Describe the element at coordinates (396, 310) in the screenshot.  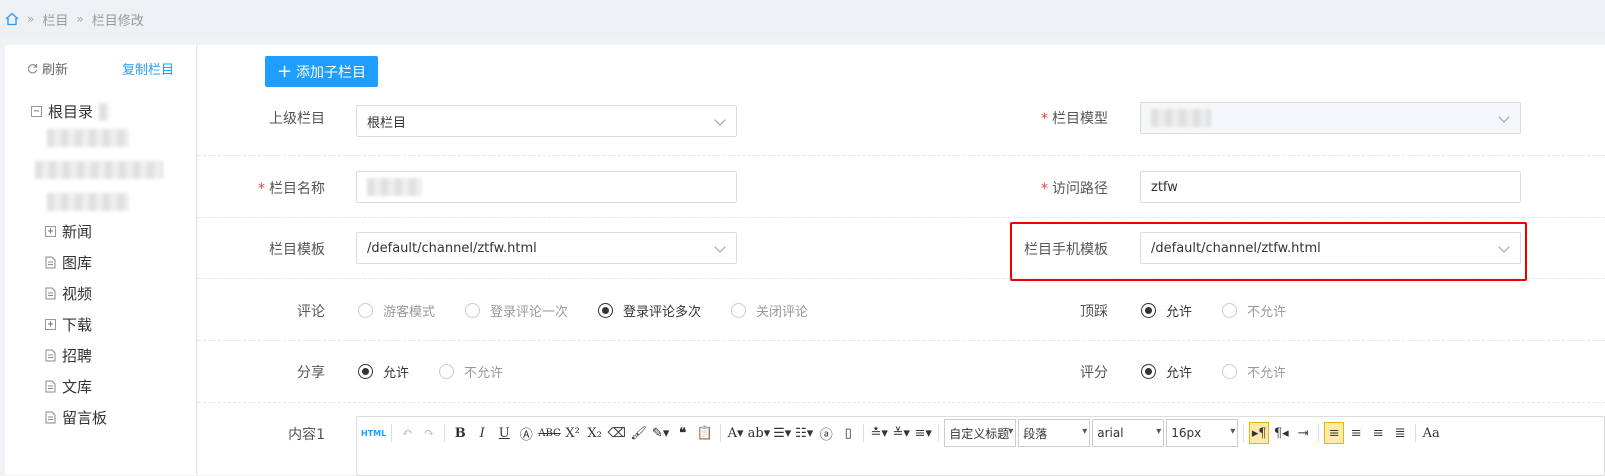
I see `comment-option-guest: 游客模式` at that location.